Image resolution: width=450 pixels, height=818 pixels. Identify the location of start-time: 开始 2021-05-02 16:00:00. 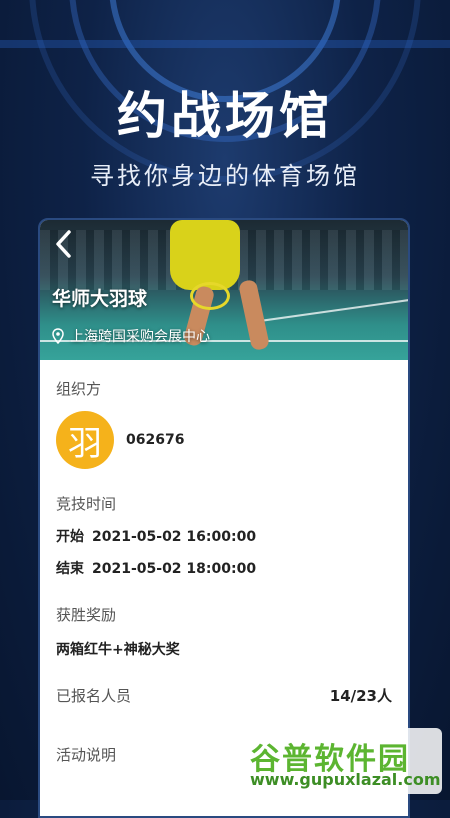
(224, 536).